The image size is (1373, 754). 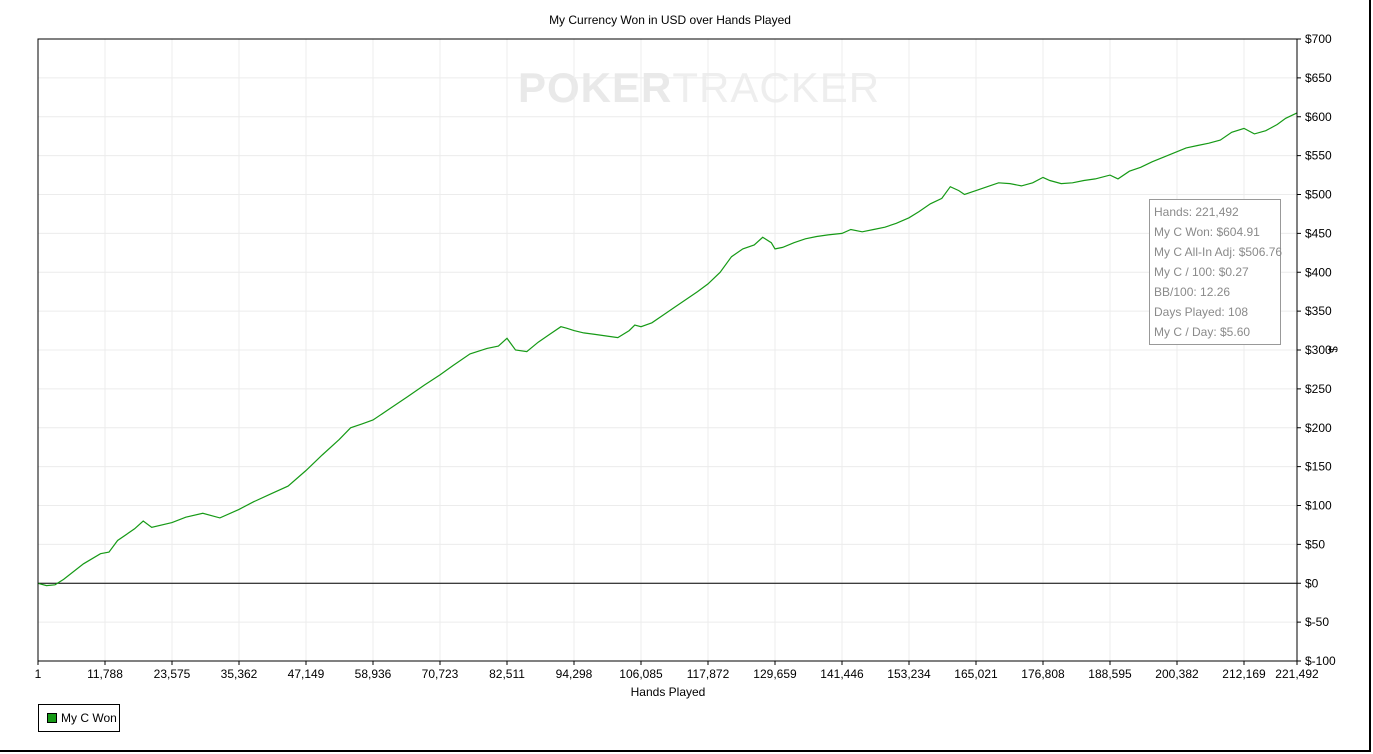 I want to click on y-tick-label: $150, so click(x=1318, y=467).